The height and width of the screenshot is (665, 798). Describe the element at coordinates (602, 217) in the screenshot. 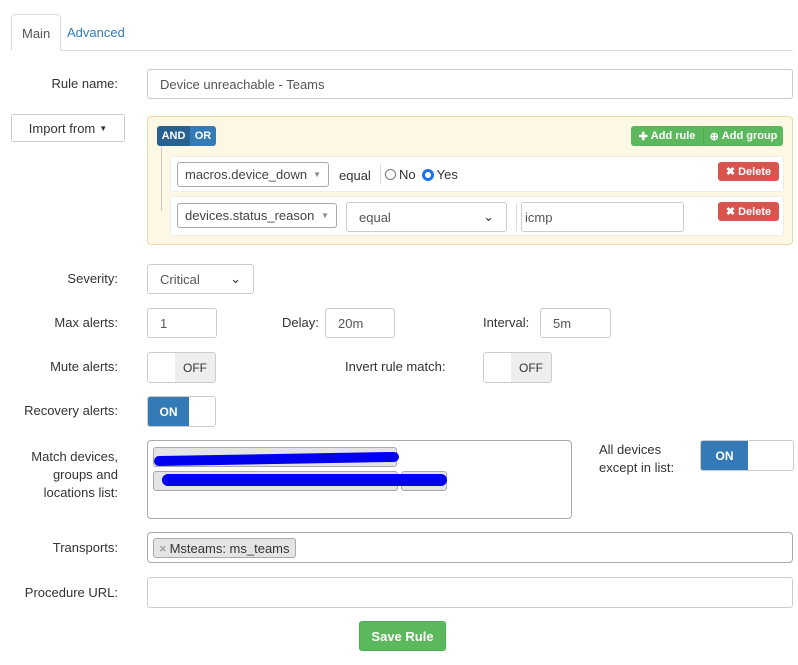

I see `value-input: icmp` at that location.